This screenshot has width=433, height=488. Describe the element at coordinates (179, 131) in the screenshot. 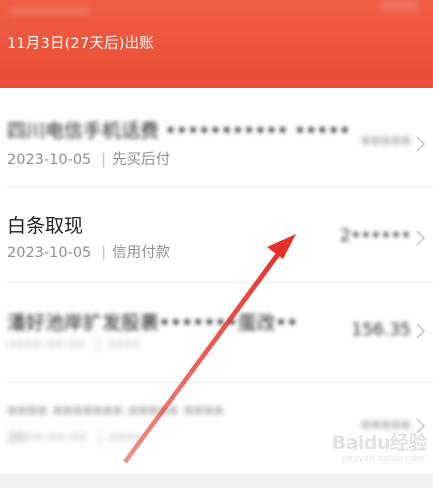

I see `transaction-title: 四川电信手机话费 ••••••••••• •••••` at that location.